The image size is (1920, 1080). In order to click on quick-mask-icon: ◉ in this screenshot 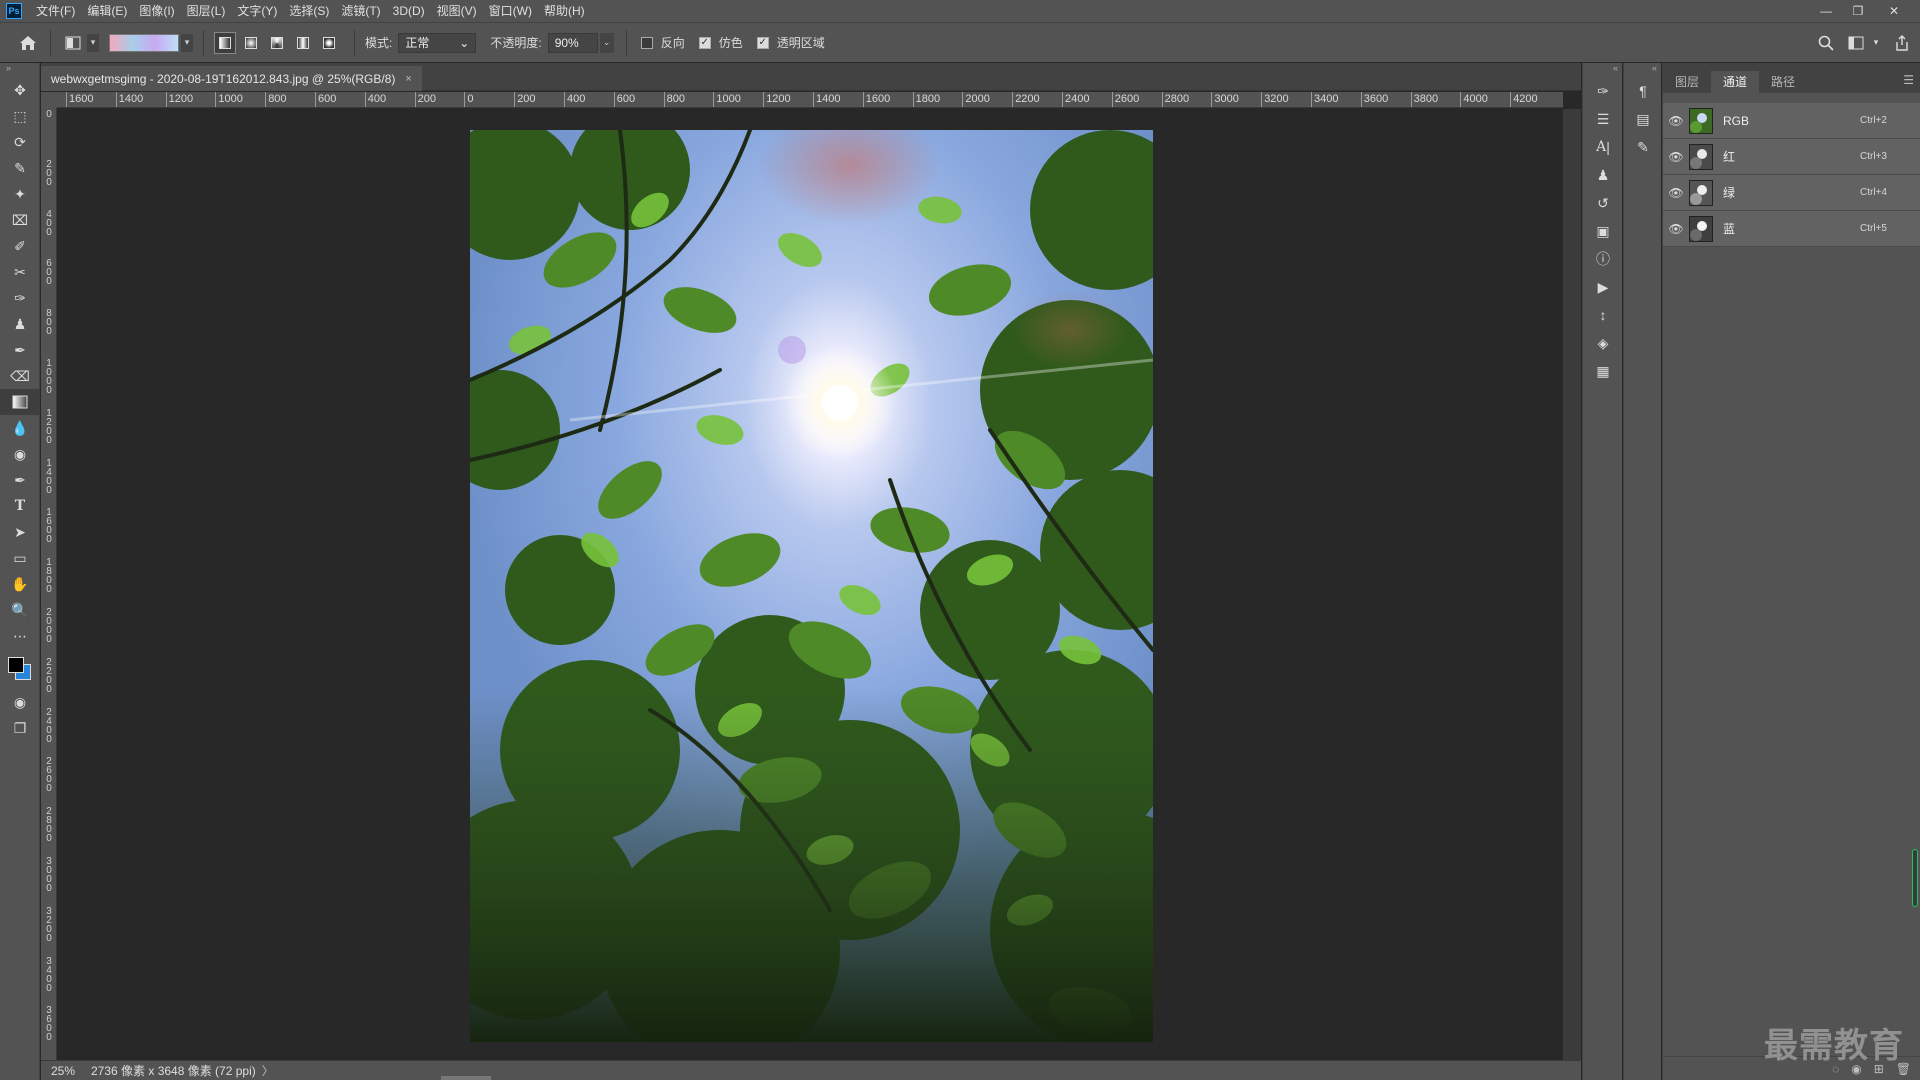, I will do `click(20, 702)`.